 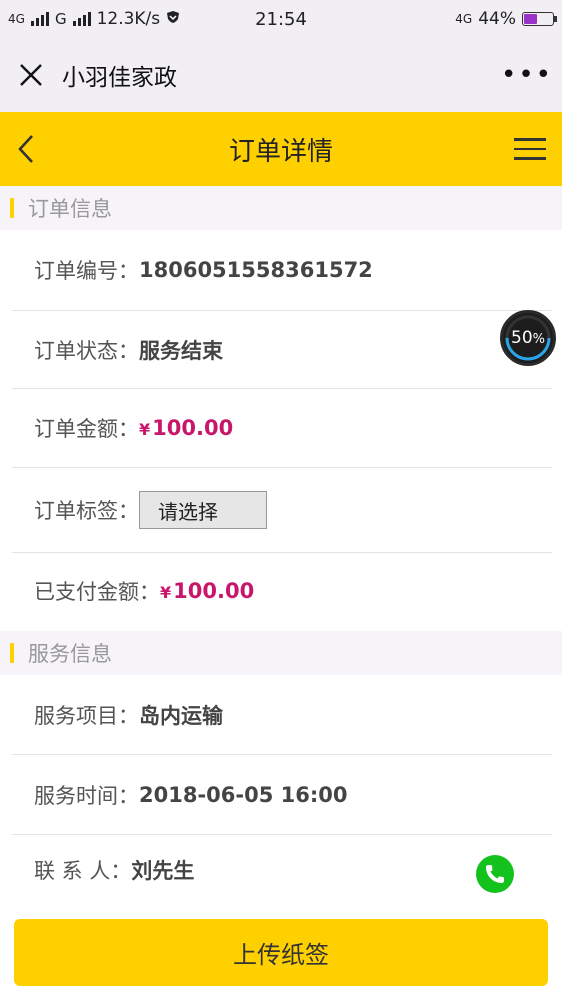 What do you see at coordinates (282, 350) in the screenshot?
I see `order-status-row: 订单状态： 服务结束` at bounding box center [282, 350].